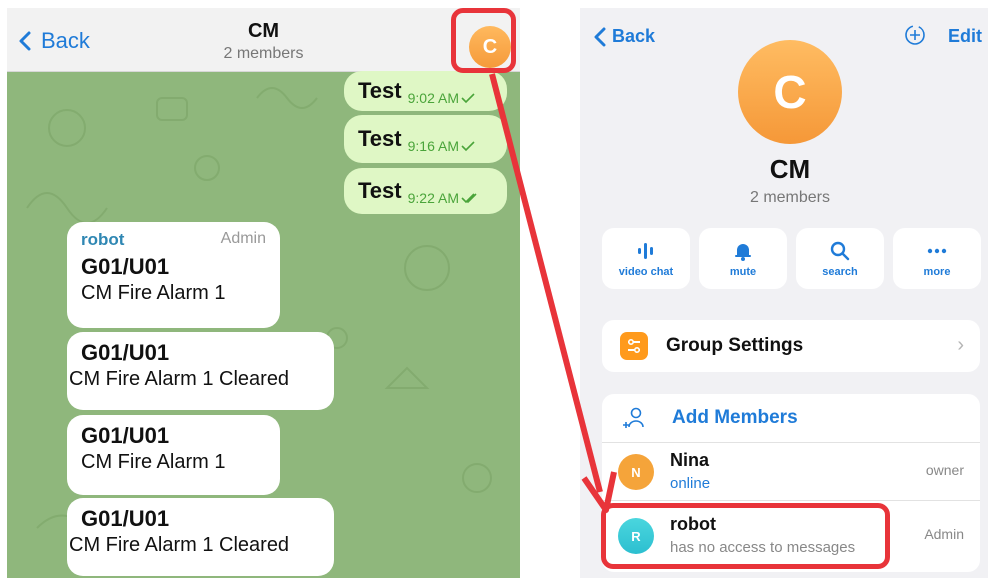  What do you see at coordinates (937, 250) in the screenshot?
I see `more-icon` at bounding box center [937, 250].